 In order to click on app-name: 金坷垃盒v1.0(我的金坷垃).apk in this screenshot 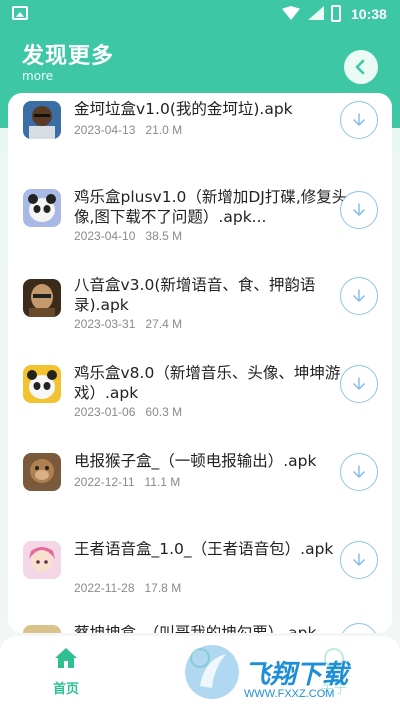, I will do `click(183, 109)`.